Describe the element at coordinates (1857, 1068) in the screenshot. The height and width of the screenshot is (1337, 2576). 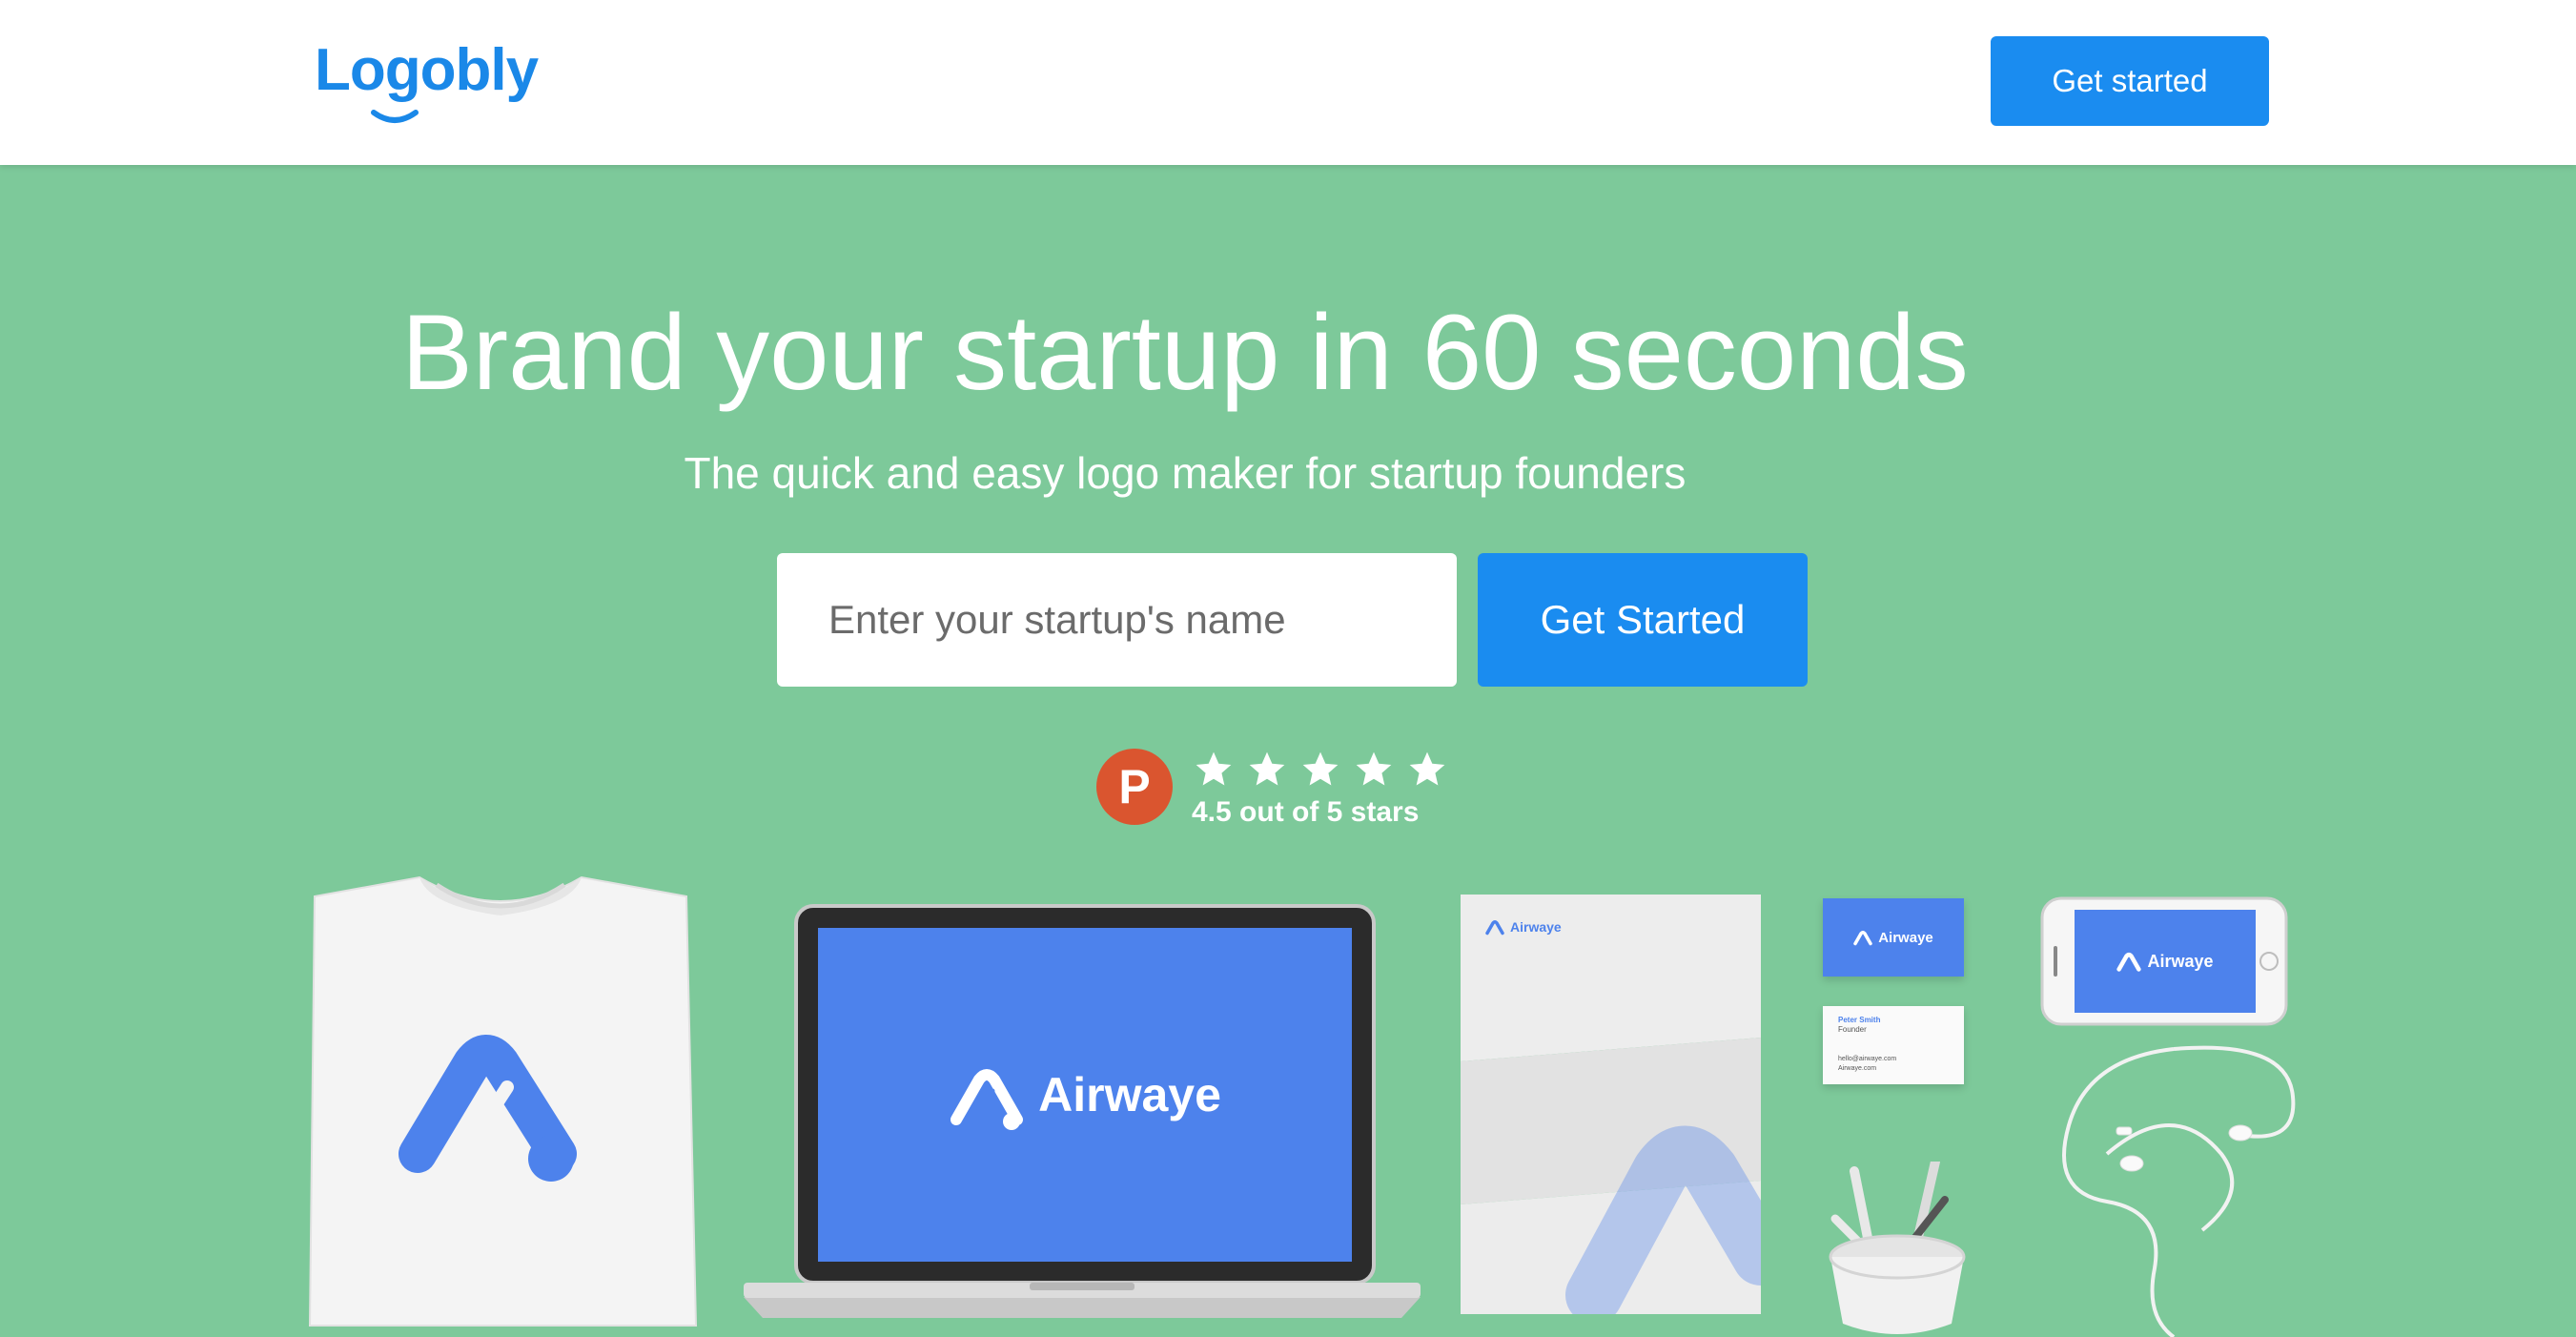
I see `card-website: Airwaye.com` at that location.